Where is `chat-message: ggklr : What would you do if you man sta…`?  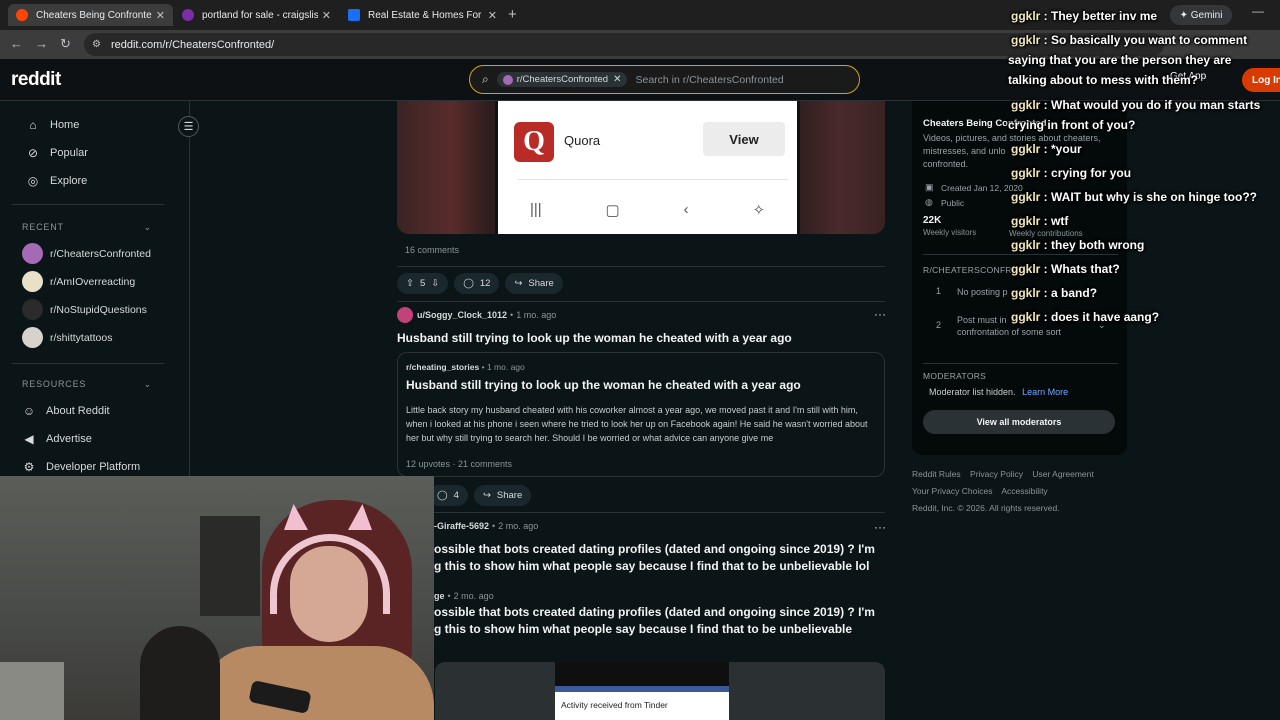 chat-message: ggklr : What would you do if you man sta… is located at coordinates (1136, 105).